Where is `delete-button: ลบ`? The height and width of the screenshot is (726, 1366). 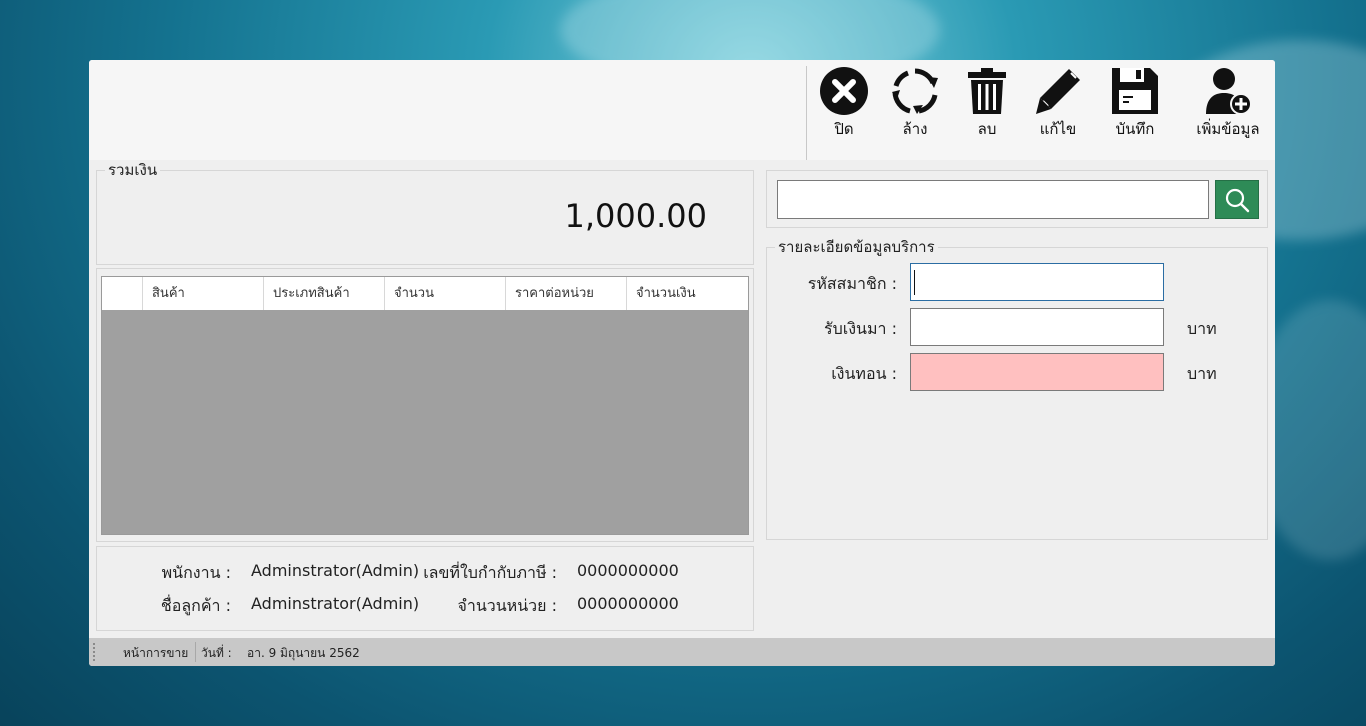
delete-button: ลบ is located at coordinates (987, 106).